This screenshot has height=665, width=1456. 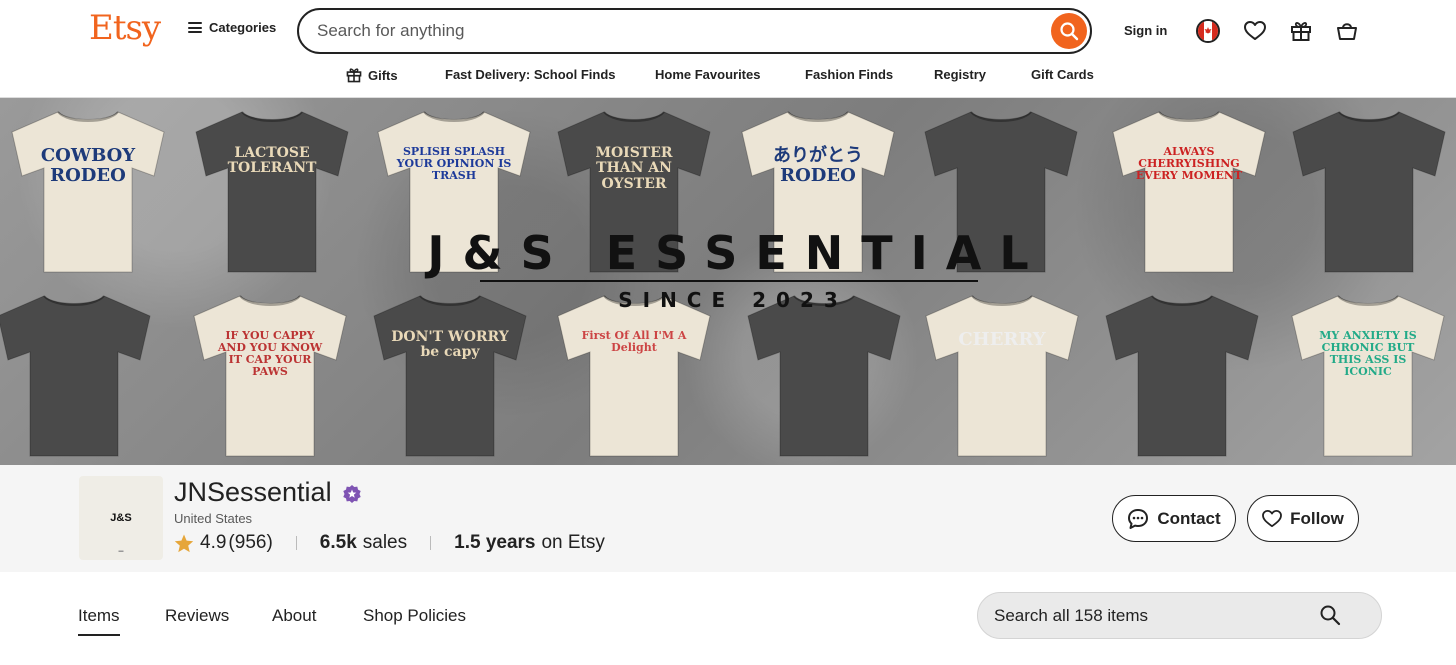 I want to click on product-tshirt-graphic: DON'T WORRY be capy, so click(x=450, y=375).